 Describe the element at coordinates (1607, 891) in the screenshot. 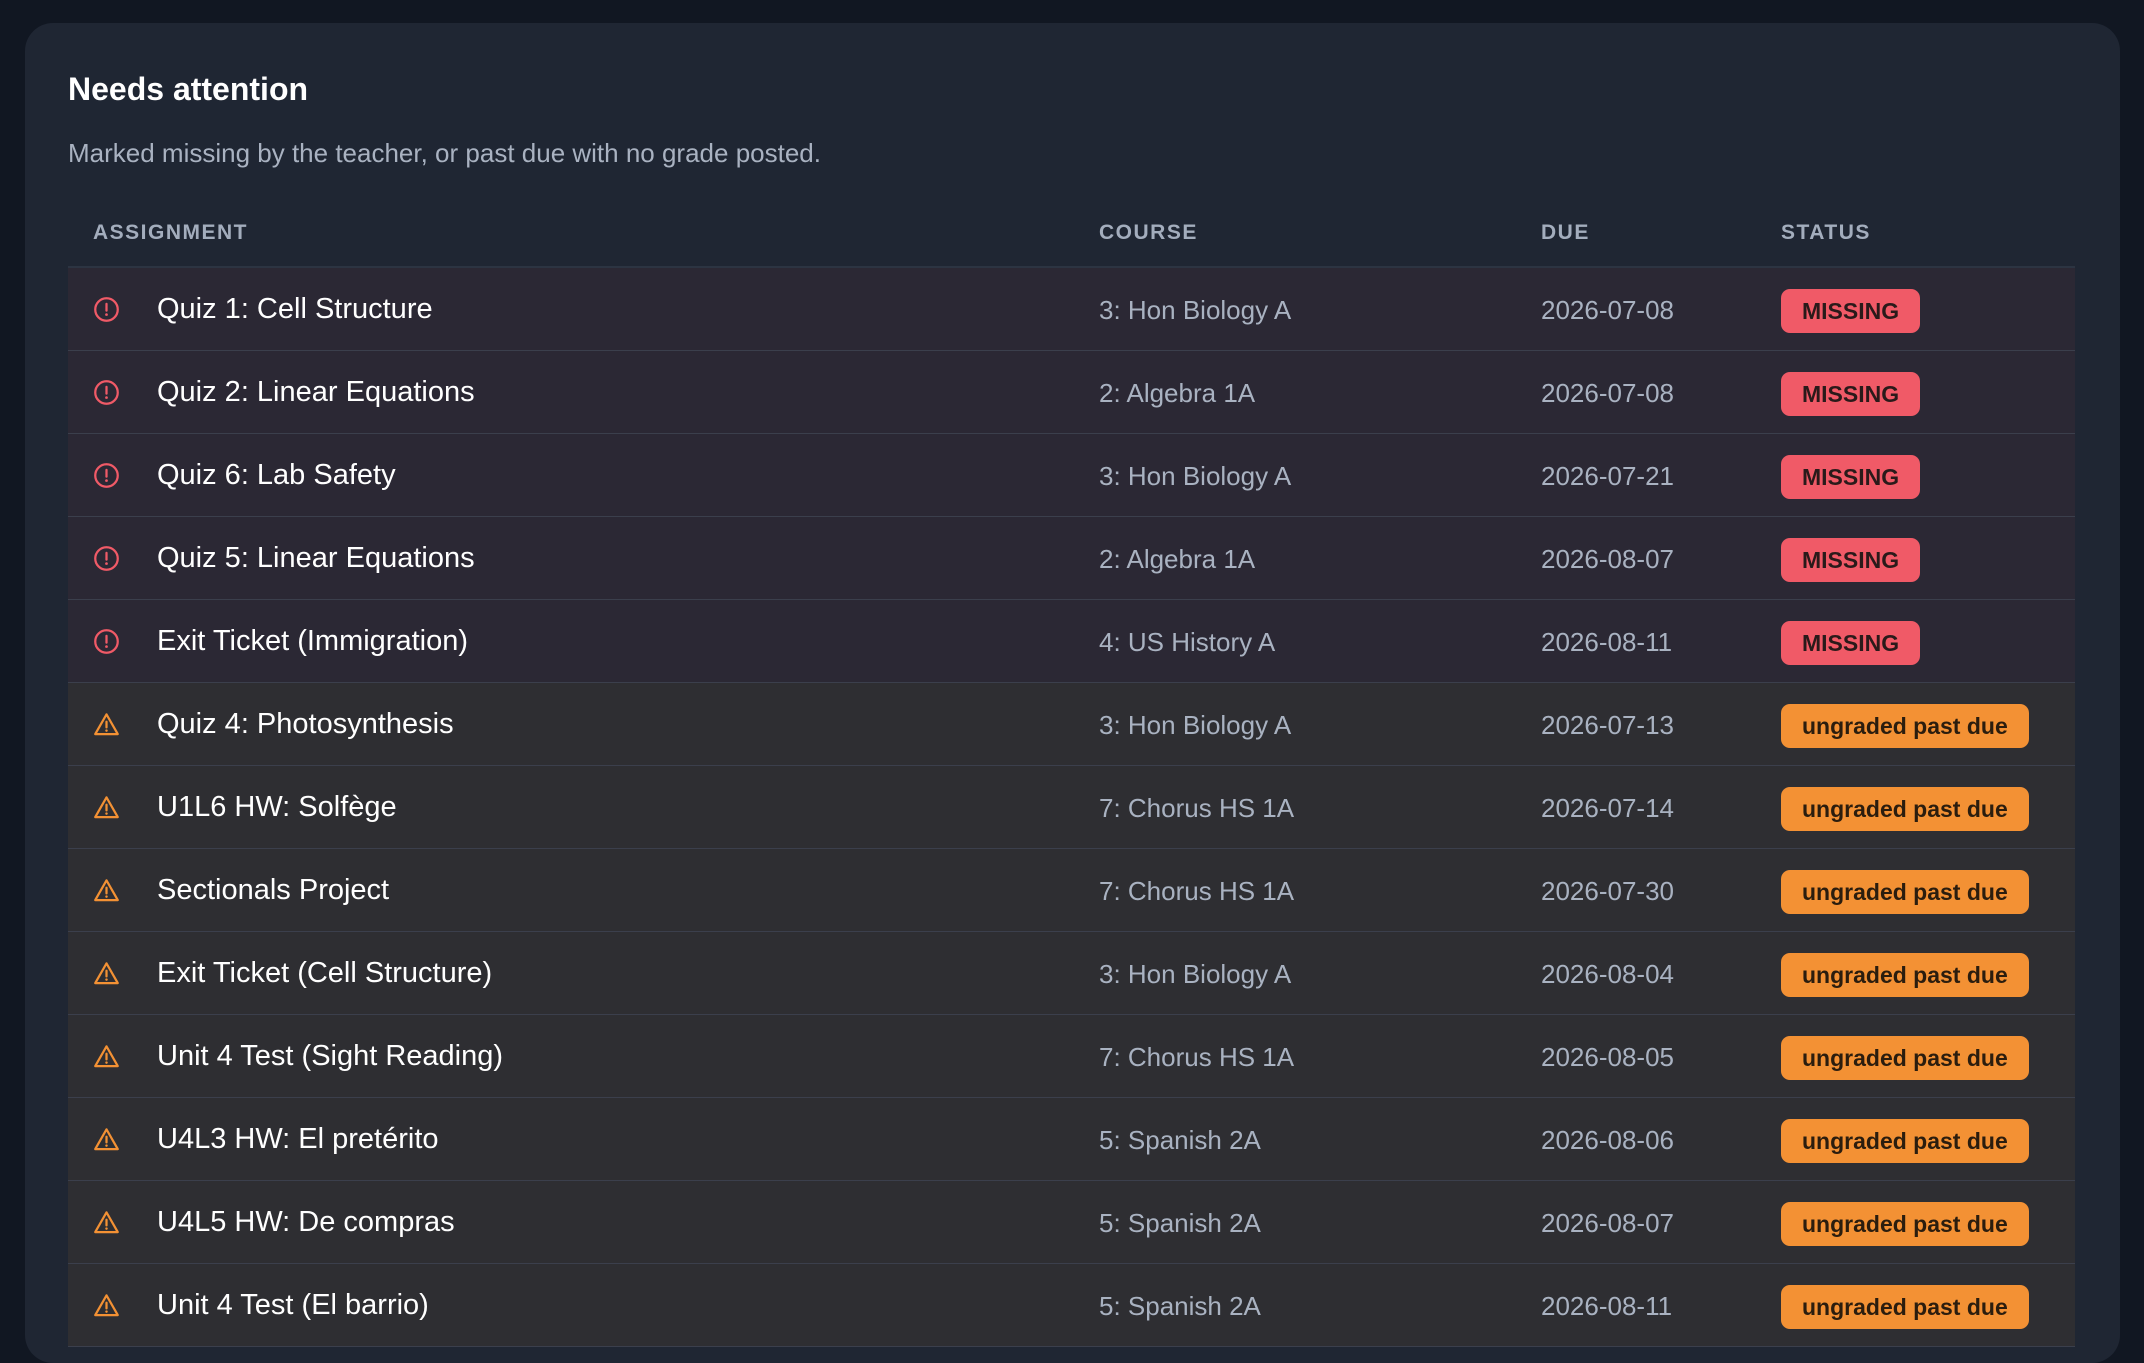

I see `due-date: 2026-07-30` at that location.